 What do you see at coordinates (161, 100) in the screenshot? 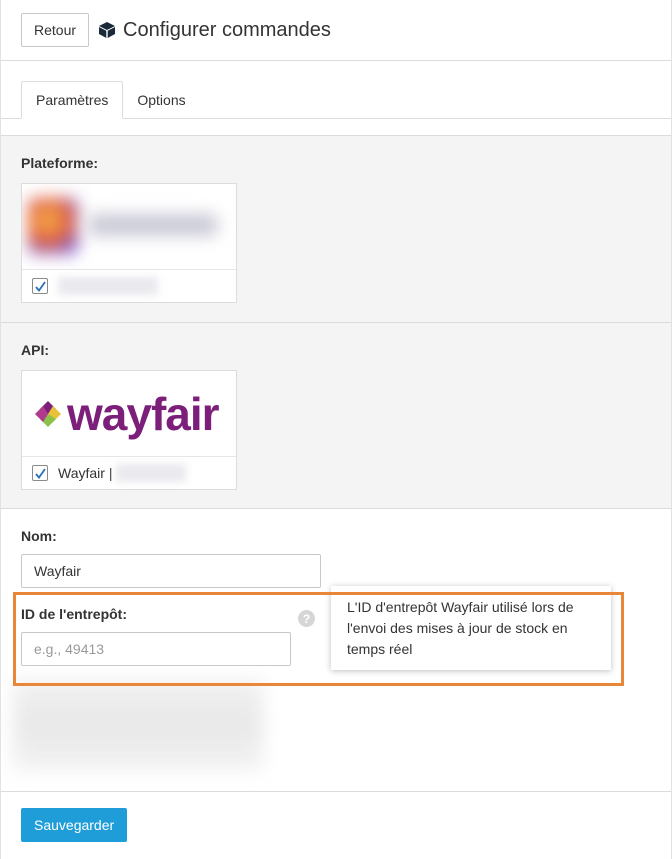
I see `tab-options: Options` at bounding box center [161, 100].